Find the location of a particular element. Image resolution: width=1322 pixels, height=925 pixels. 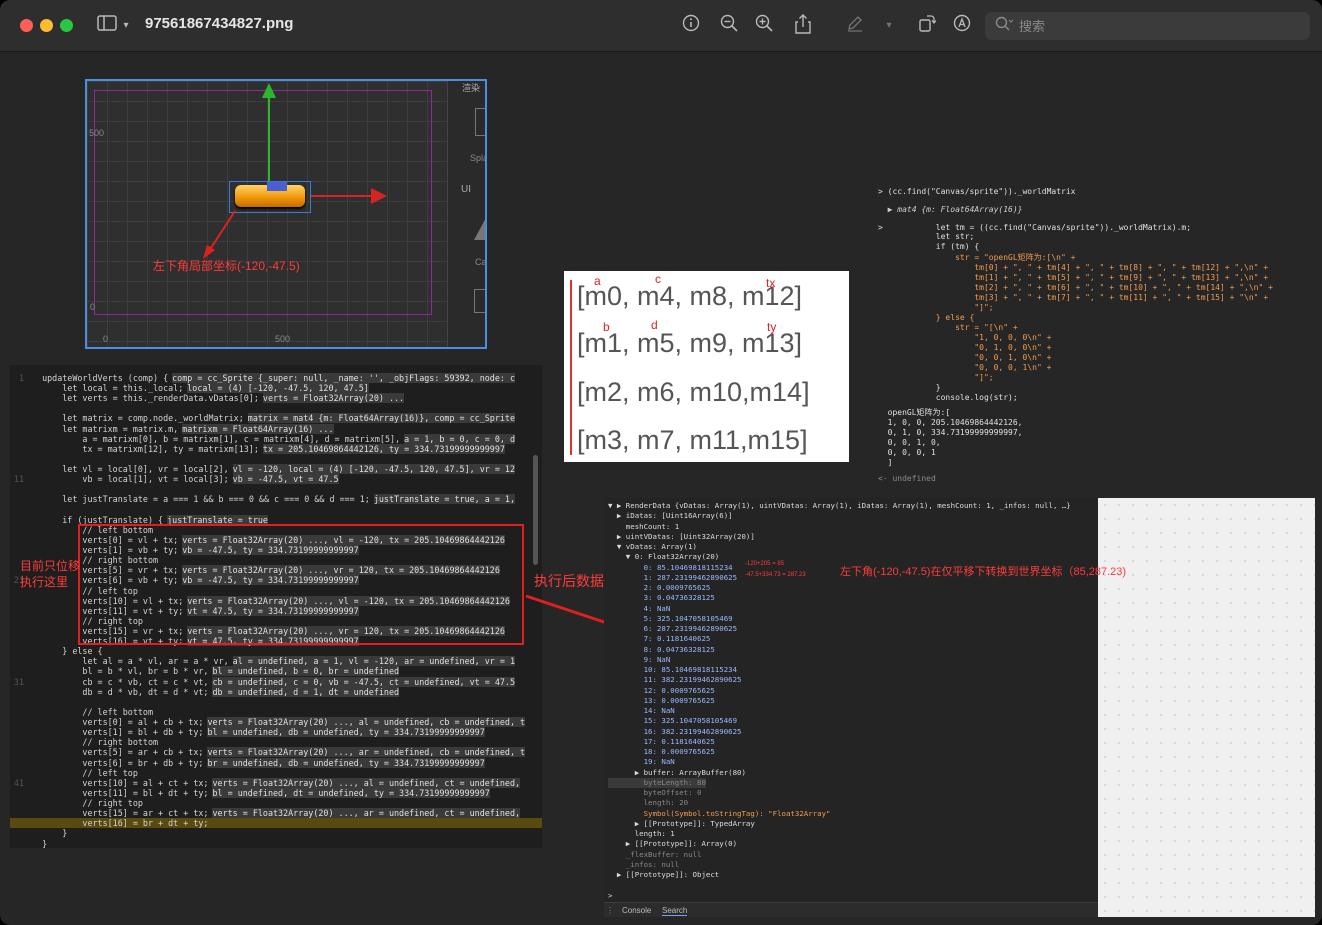

devtools-line: _flexBuffer: null is located at coordinates (655, 855).